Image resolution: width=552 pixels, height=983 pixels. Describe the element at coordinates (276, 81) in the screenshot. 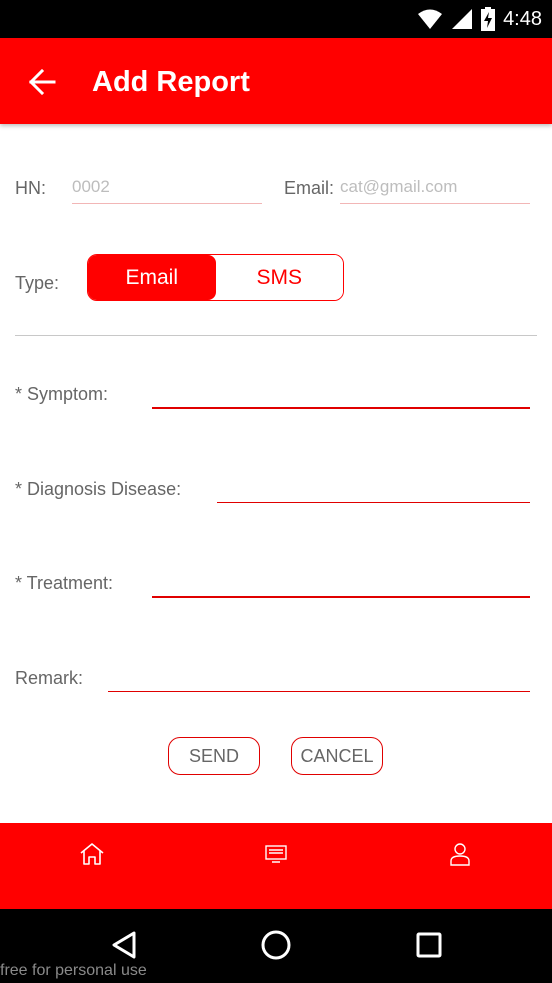

I see `app-bar: Add Report` at that location.